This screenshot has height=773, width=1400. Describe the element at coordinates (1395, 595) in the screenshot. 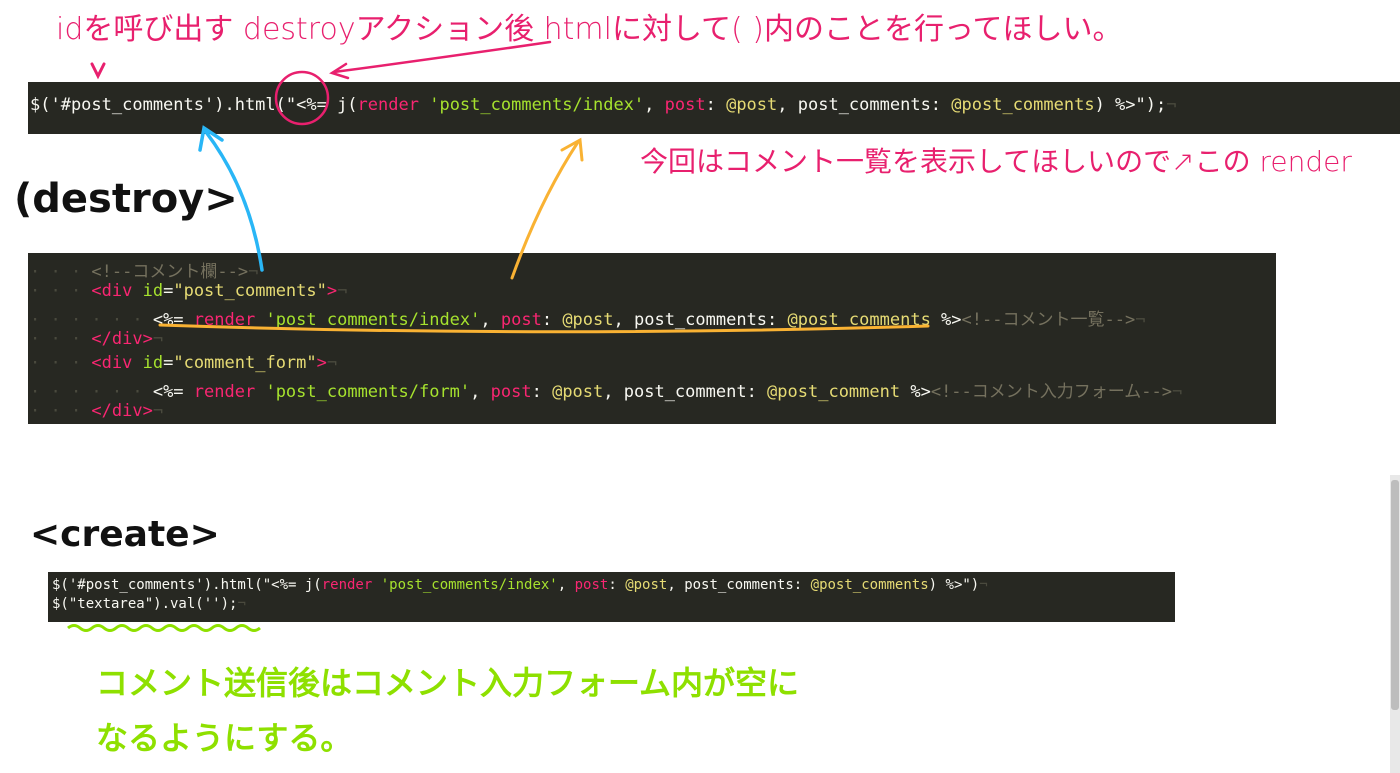

I see `scrollbar-thumb` at that location.